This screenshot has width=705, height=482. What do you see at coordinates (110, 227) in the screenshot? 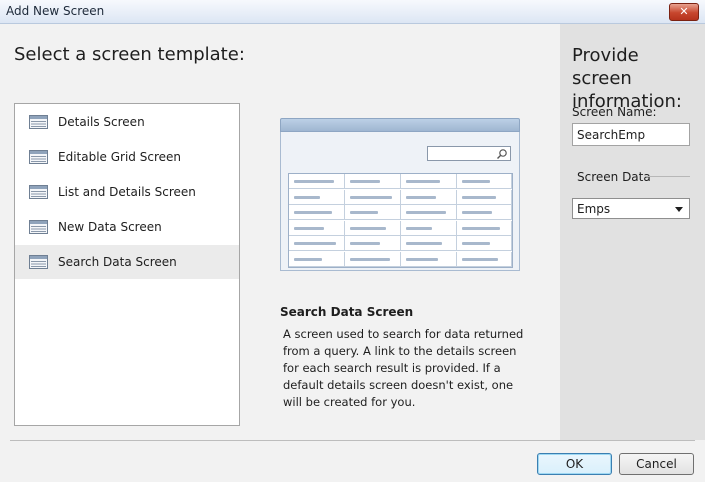
I see `template-item-label: New Data Screen` at bounding box center [110, 227].